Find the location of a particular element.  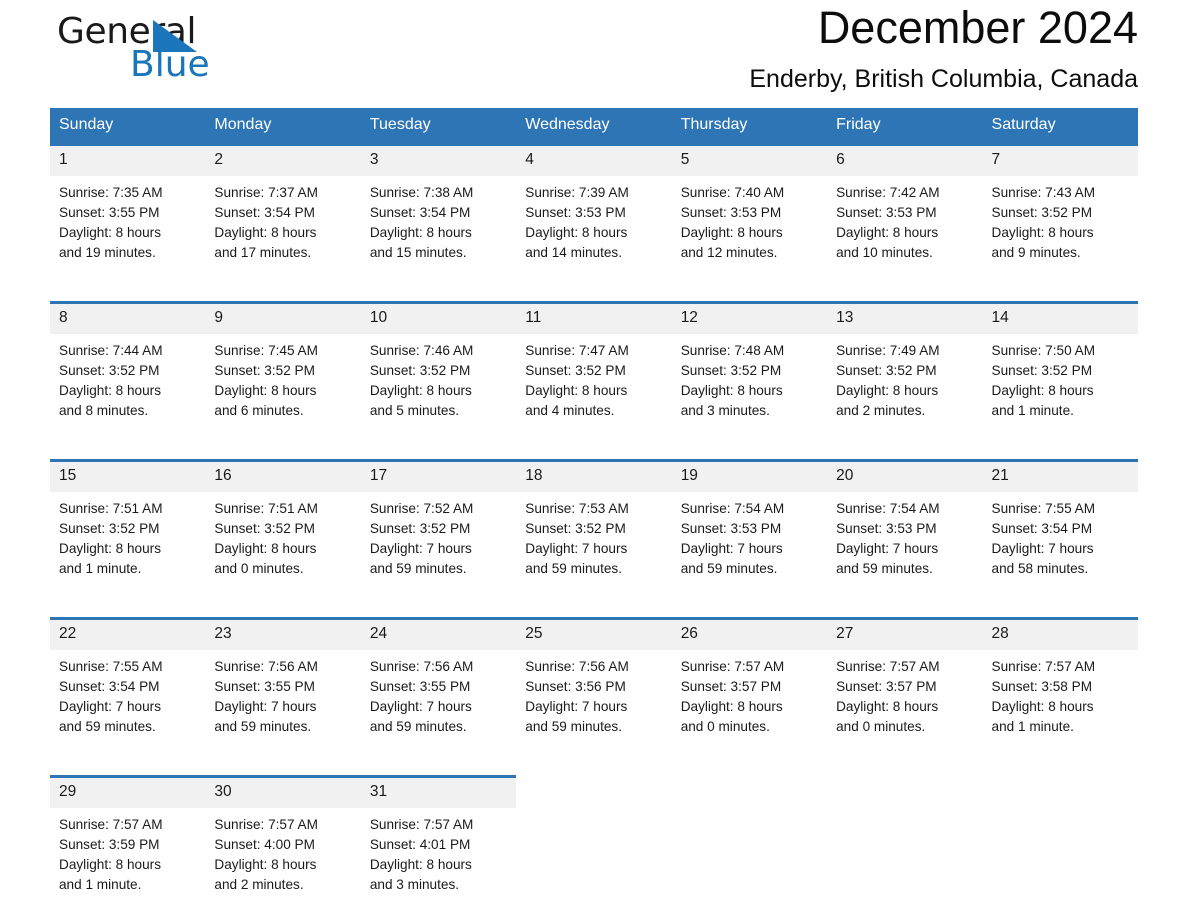

day-number: 10 is located at coordinates (438, 317).